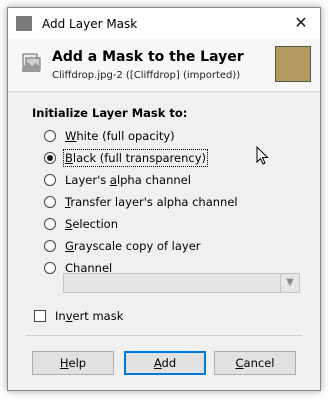 The width and height of the screenshot is (330, 409). I want to click on mouse-cursor-icon, so click(262, 155).